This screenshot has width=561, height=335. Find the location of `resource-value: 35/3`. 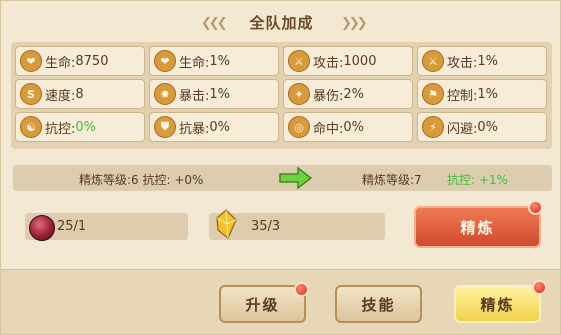

resource-value: 35/3 is located at coordinates (266, 226).